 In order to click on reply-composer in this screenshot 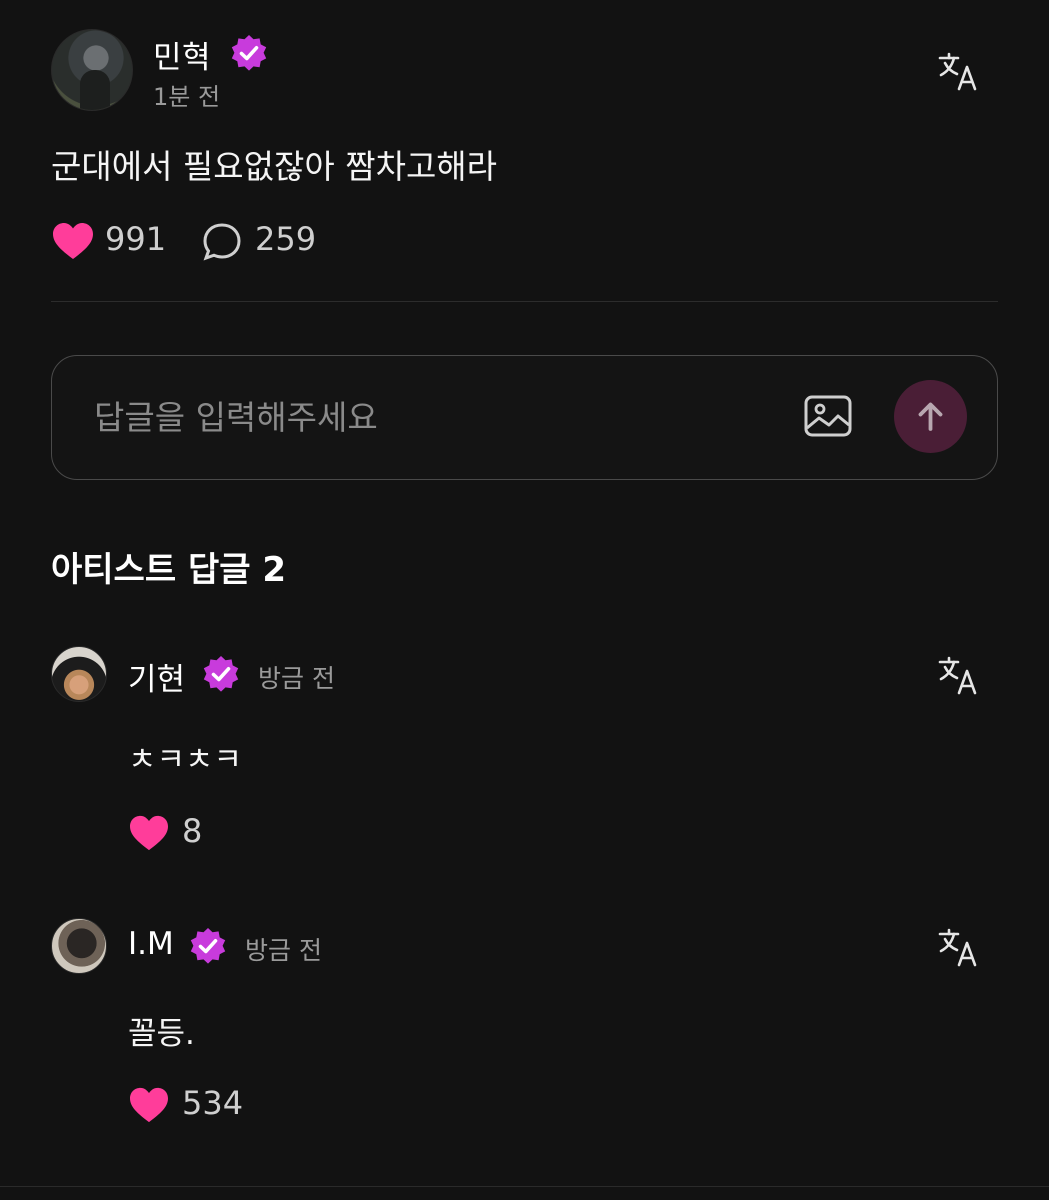, I will do `click(524, 417)`.